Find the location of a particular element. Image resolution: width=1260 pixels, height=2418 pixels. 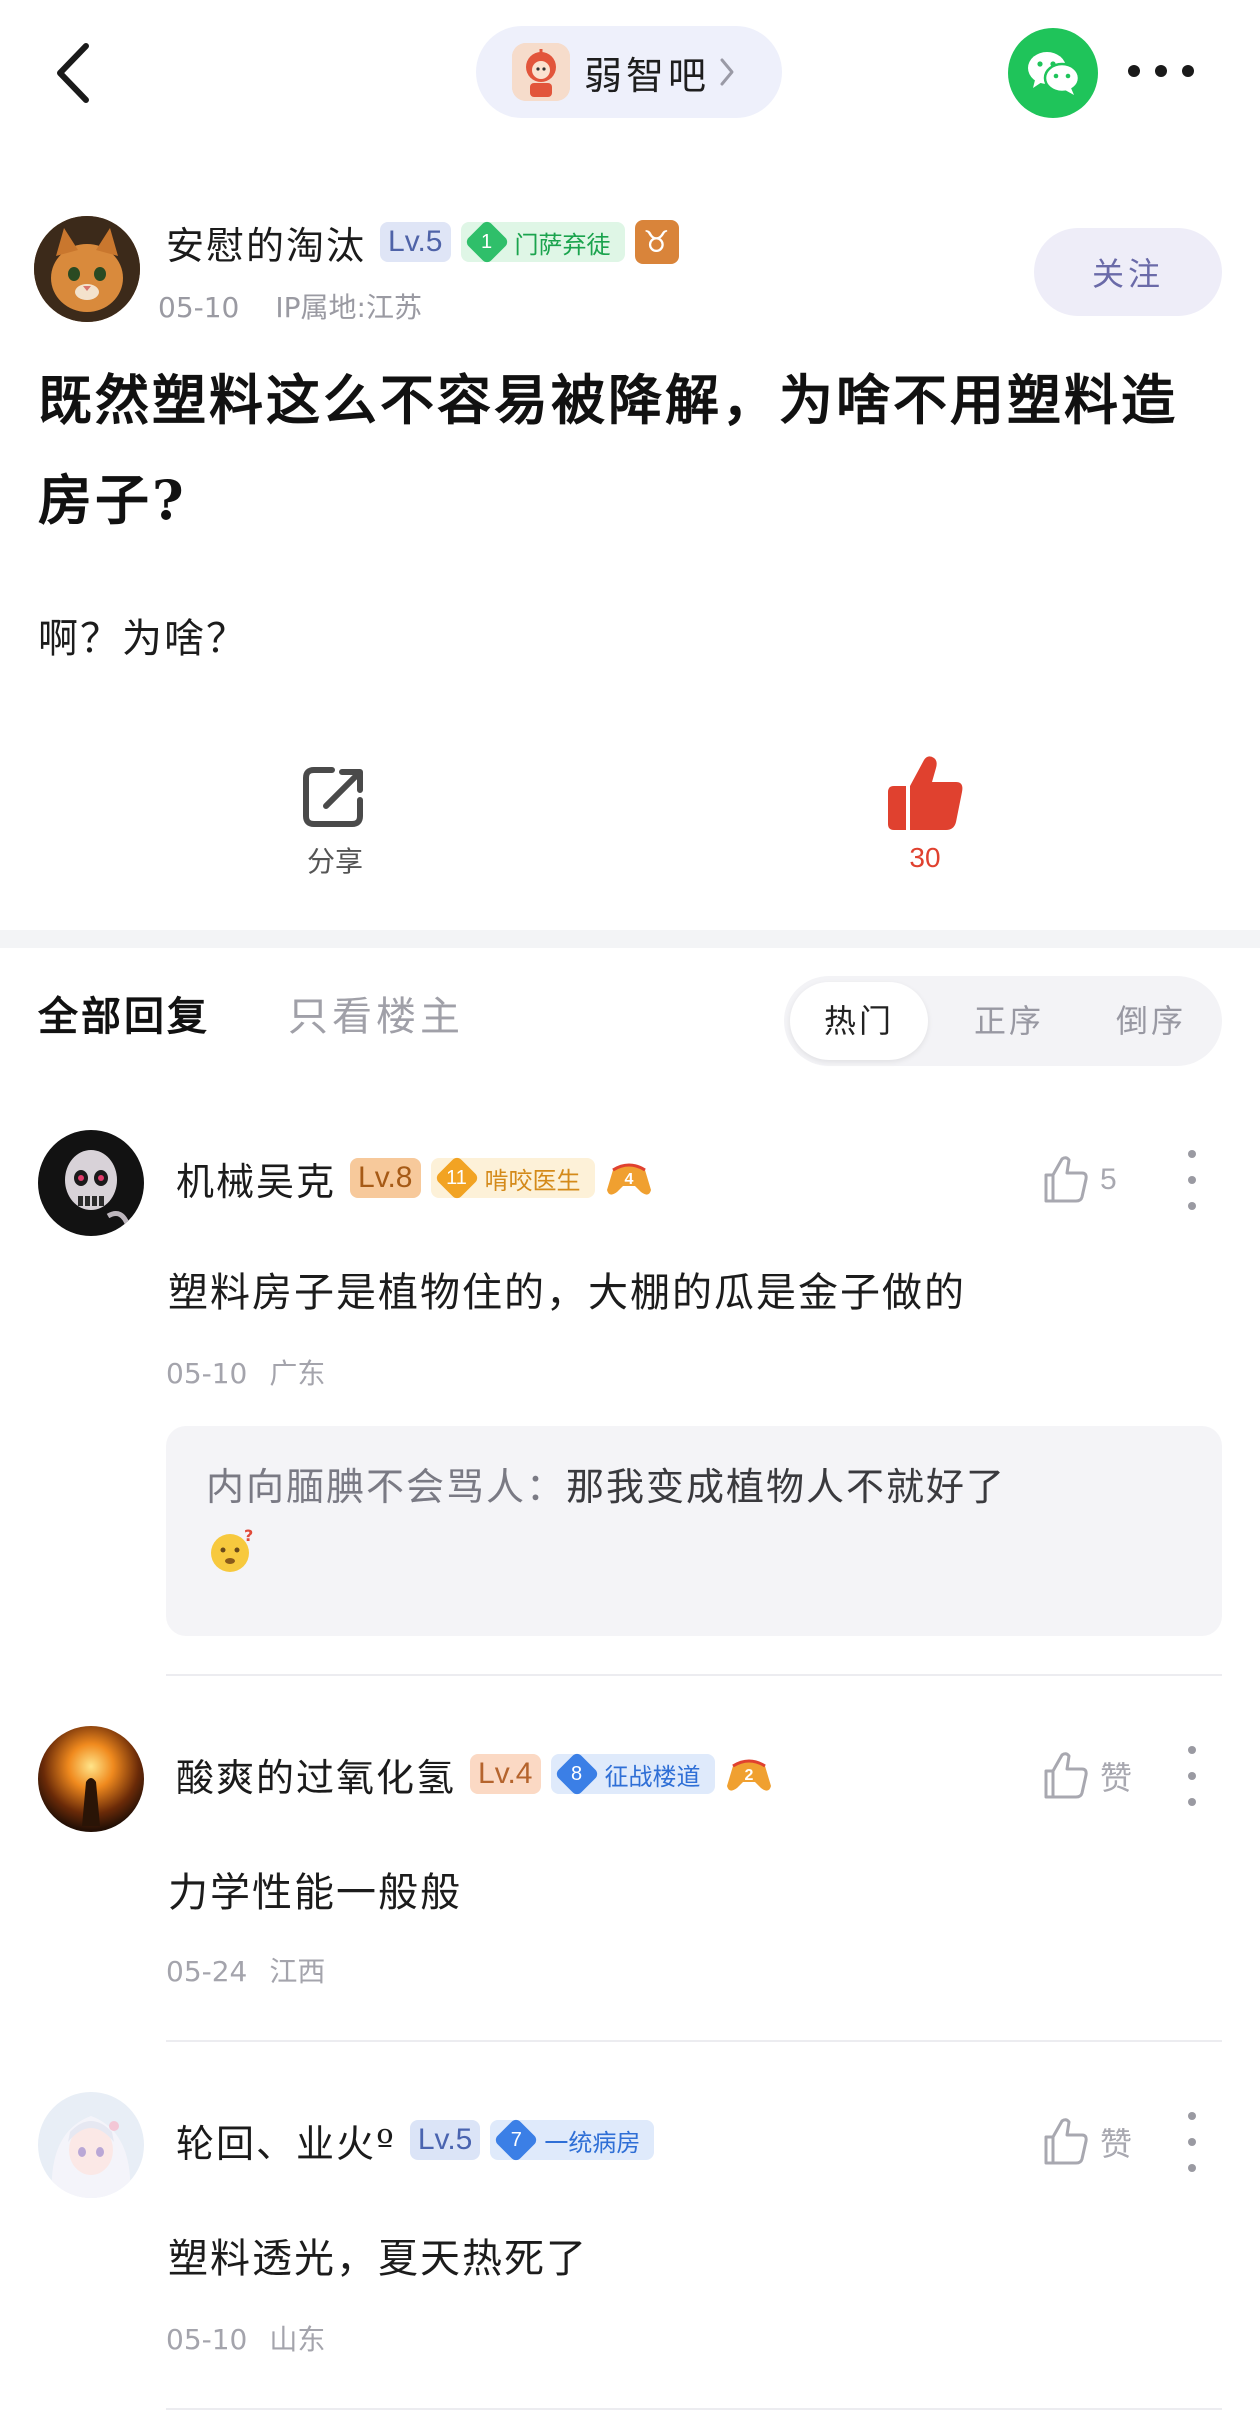

svg-text: 2 is located at coordinates (748, 1775).